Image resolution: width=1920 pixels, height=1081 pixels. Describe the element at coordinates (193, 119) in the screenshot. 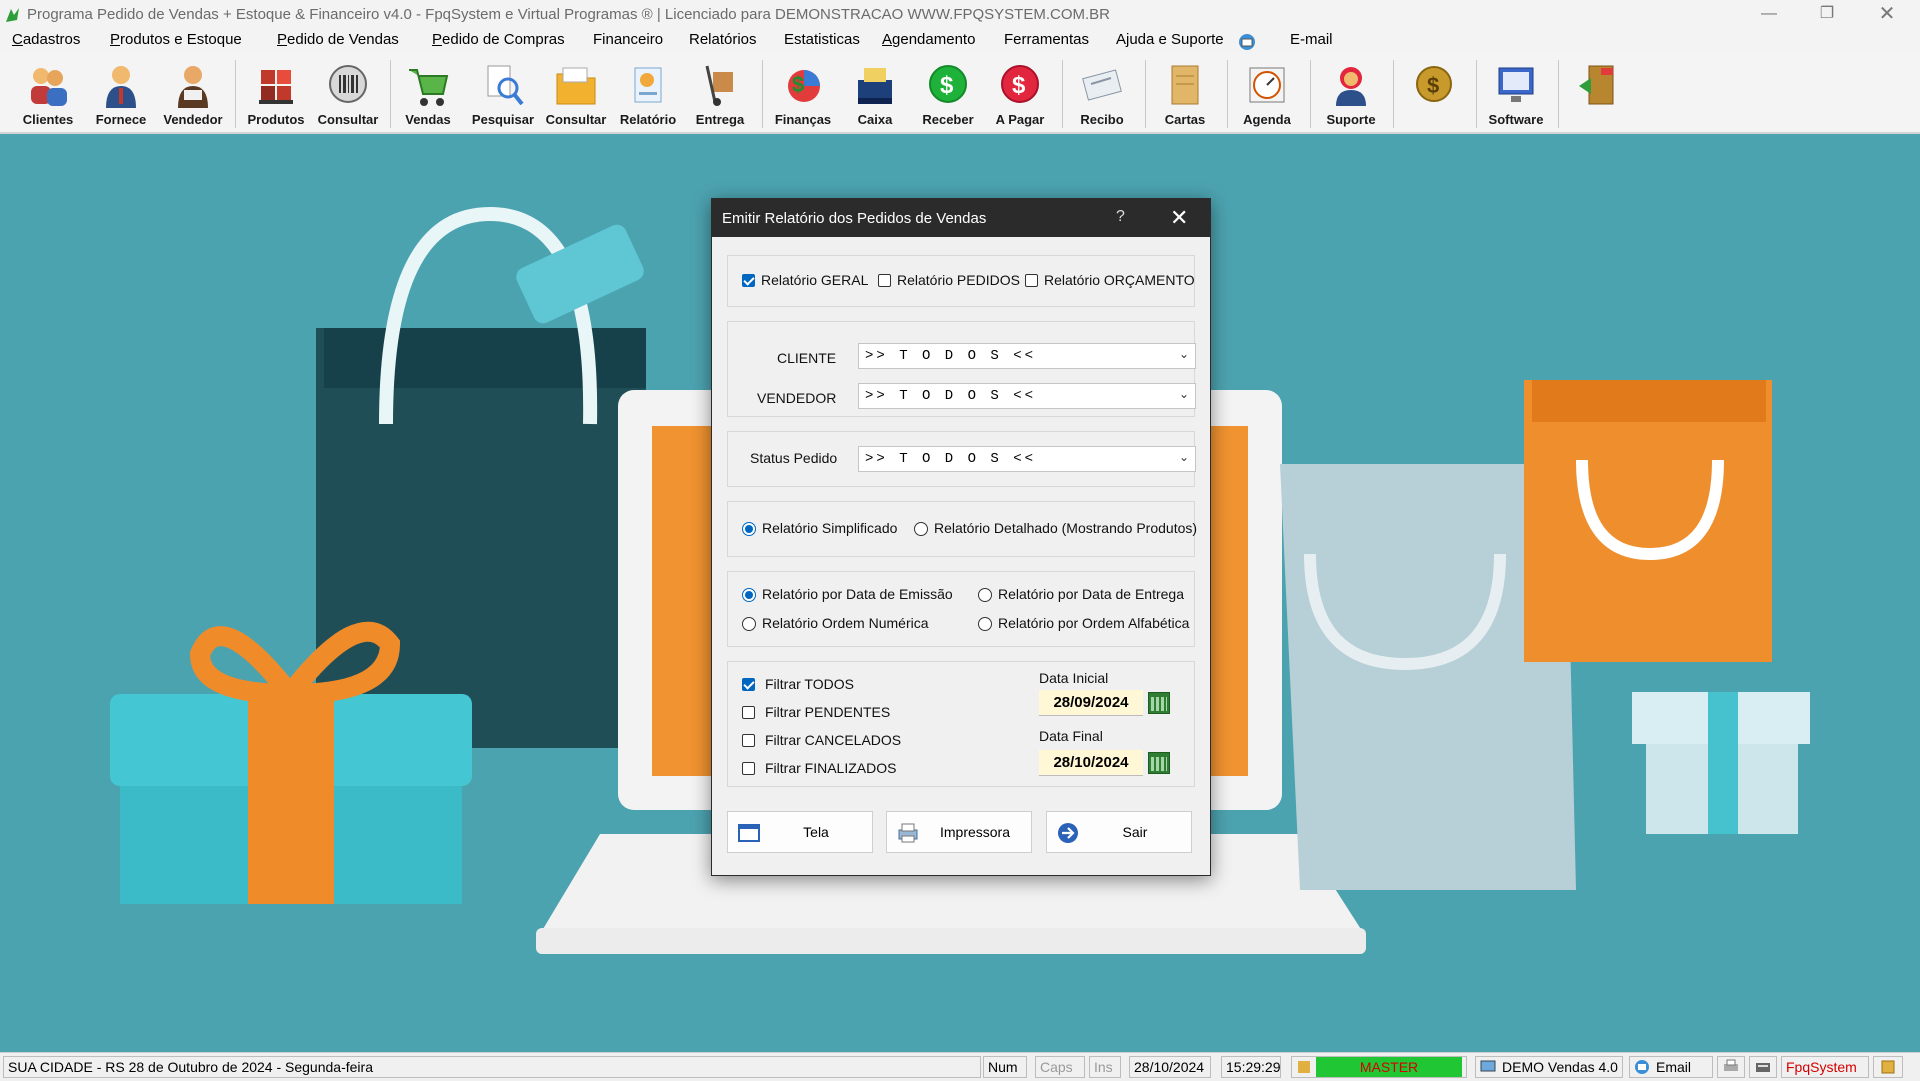

I see `toolbar-label: Vendedor` at that location.